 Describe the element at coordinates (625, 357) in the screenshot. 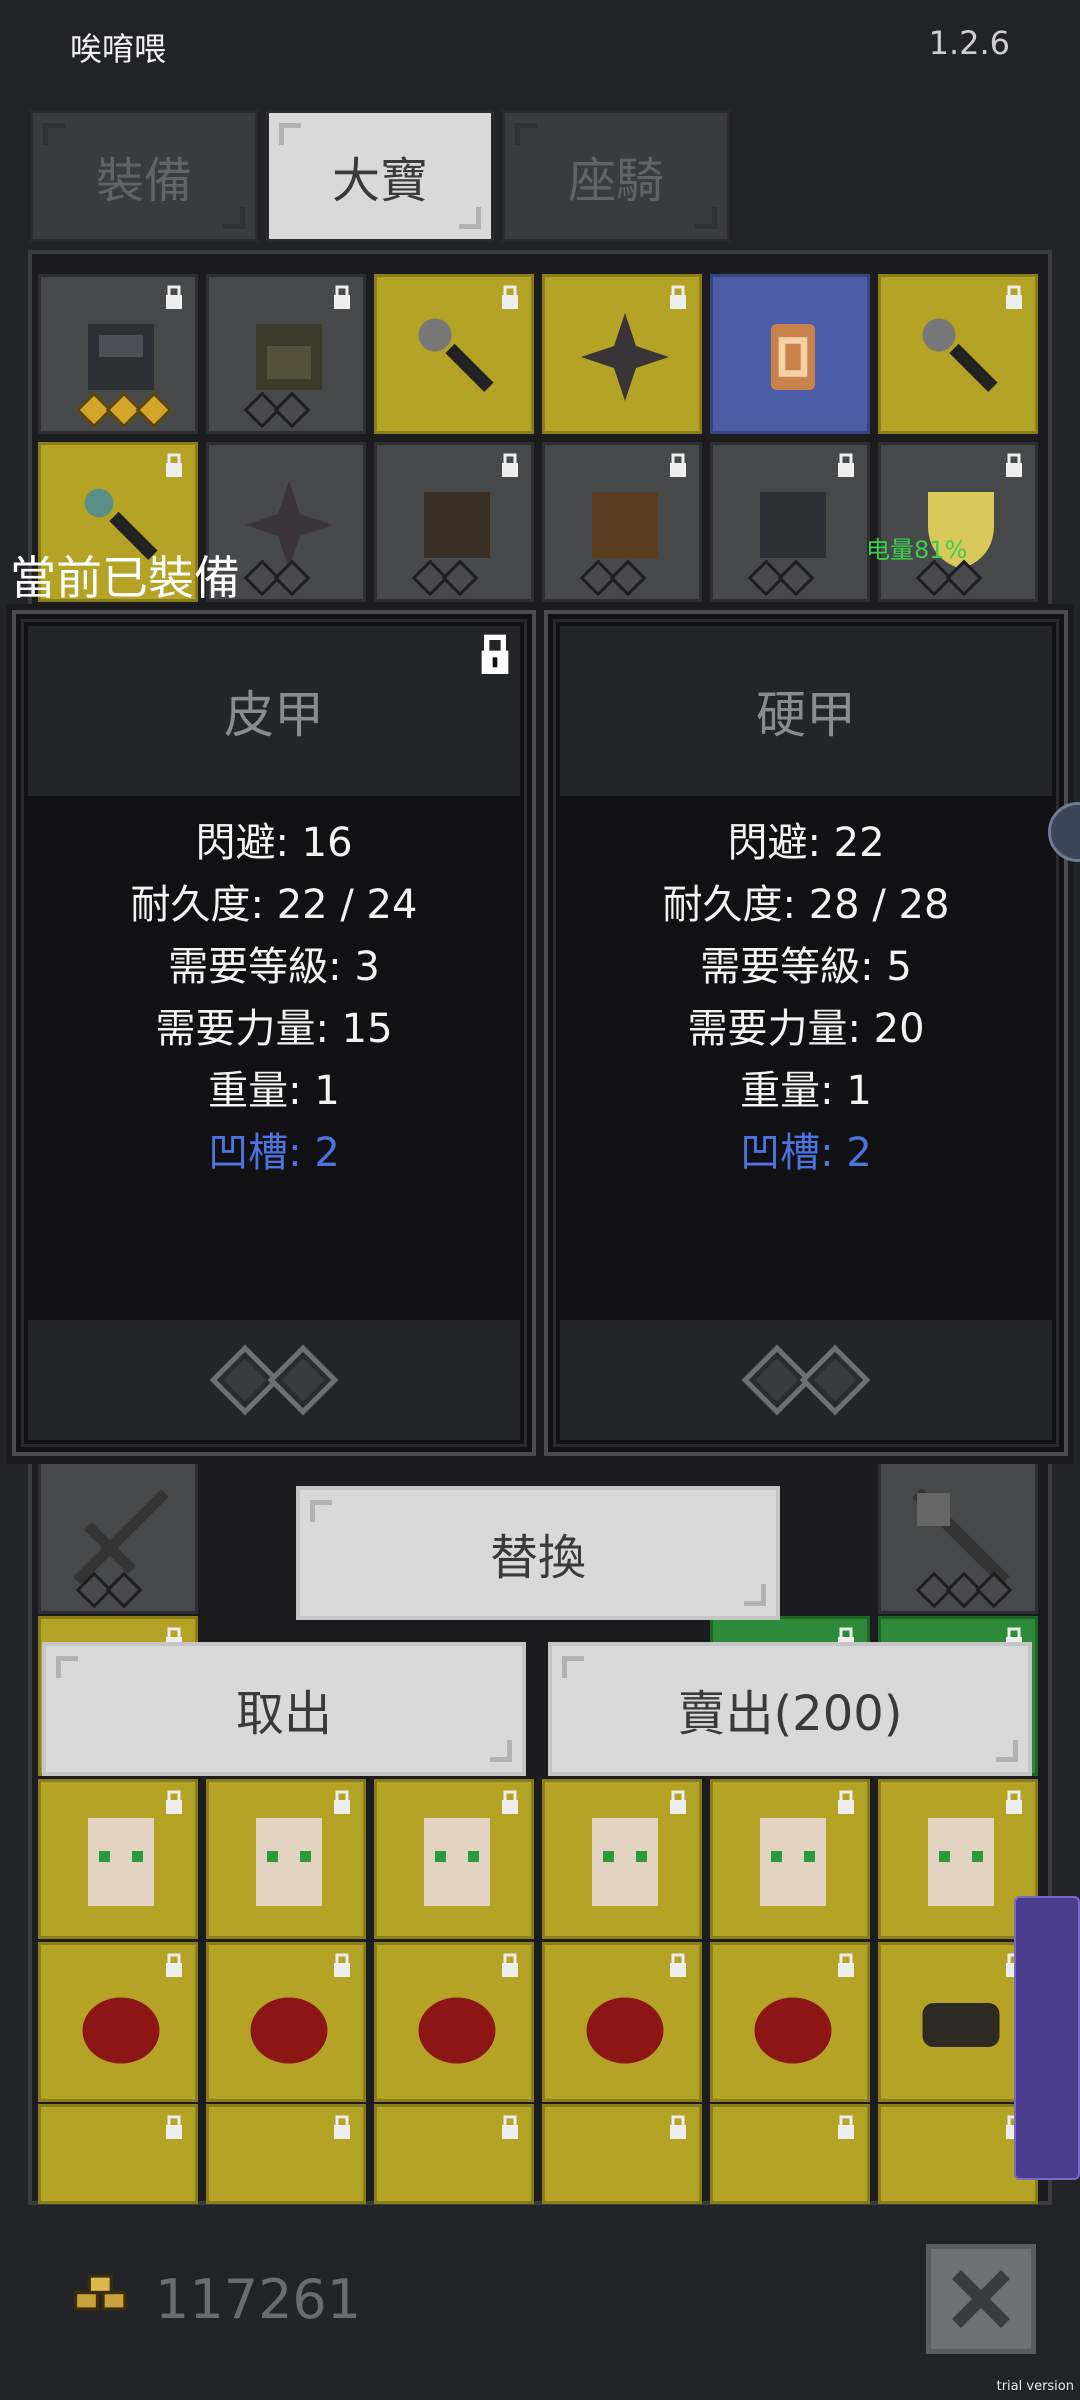

I see `spiked-armor-icon` at that location.